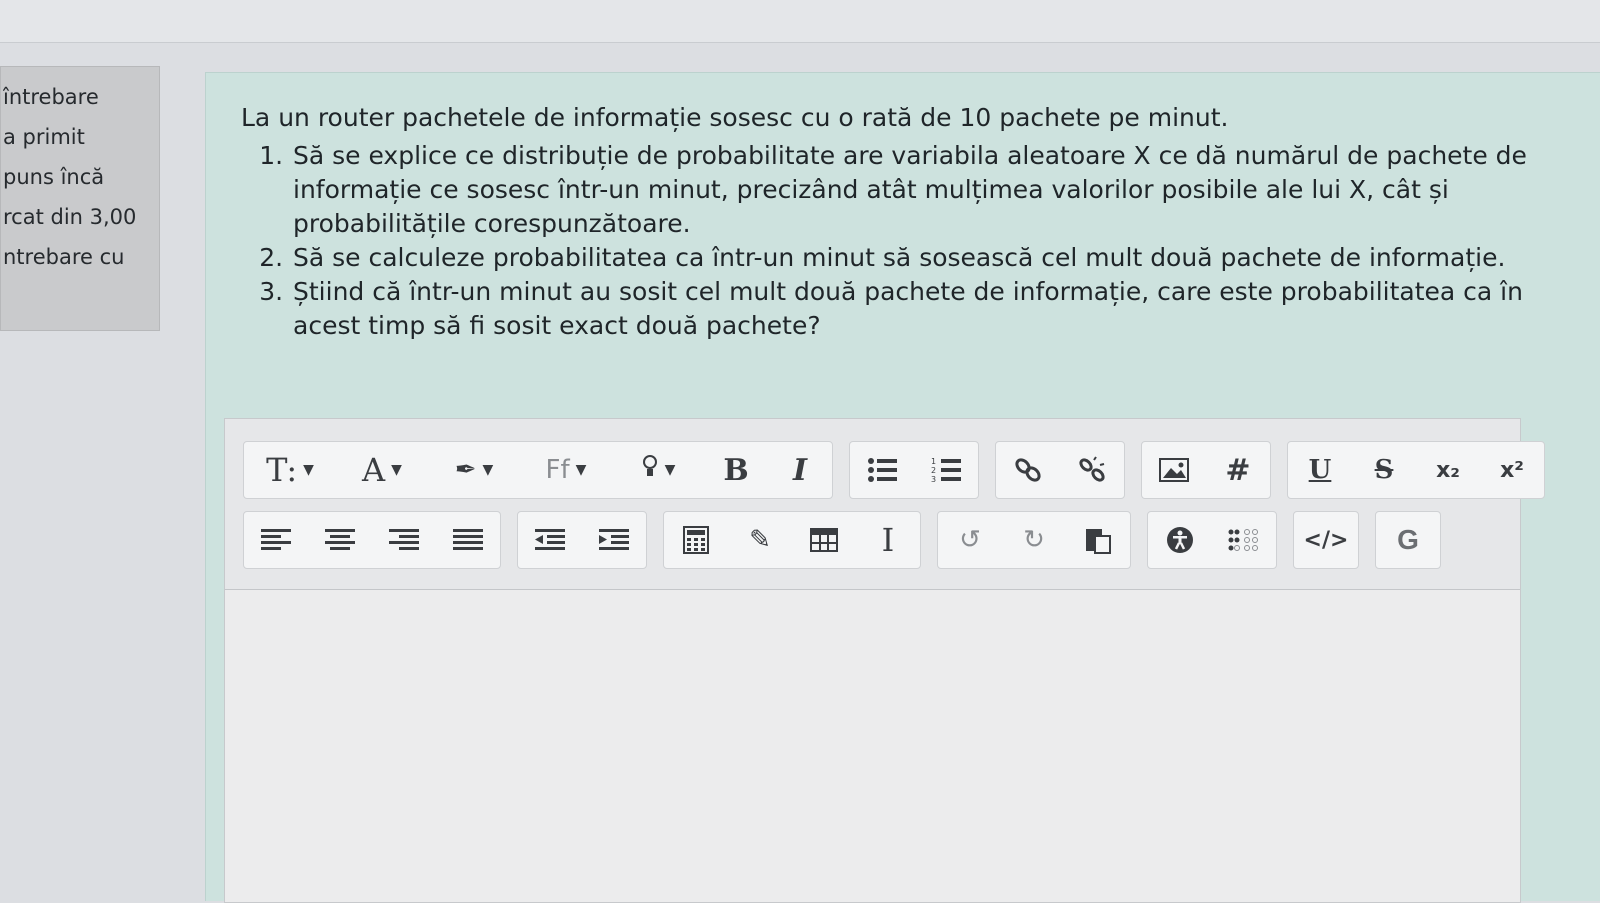 Image resolution: width=1600 pixels, height=903 pixels. I want to click on style-group: U S x₂ x², so click(1416, 470).